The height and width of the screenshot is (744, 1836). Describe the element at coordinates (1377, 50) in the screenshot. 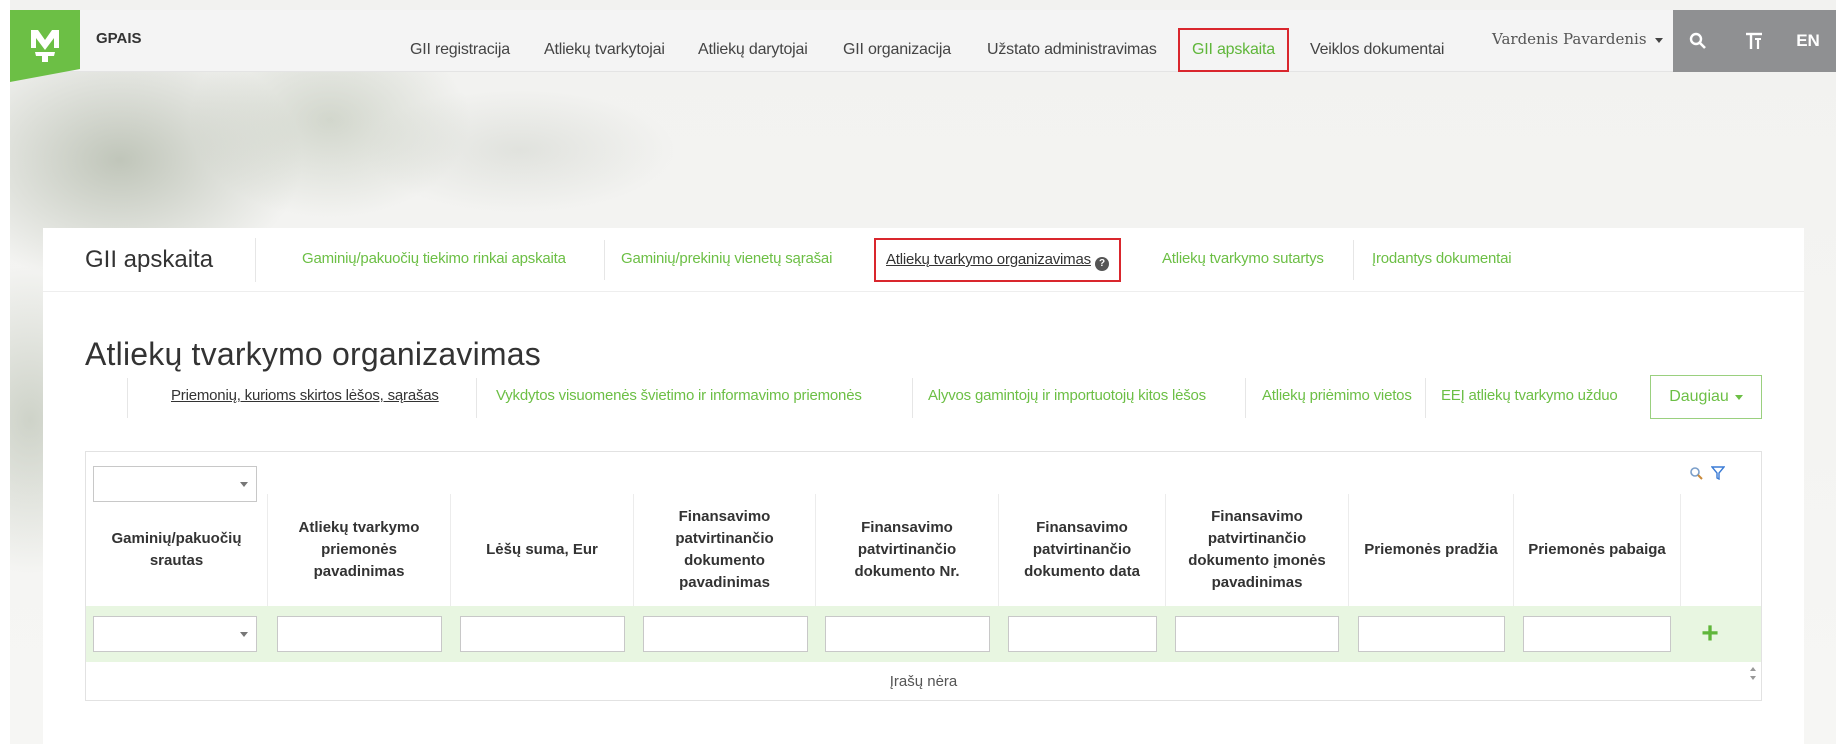

I see `nav-veiklos-dokumentai: Veiklos dokumentai` at that location.